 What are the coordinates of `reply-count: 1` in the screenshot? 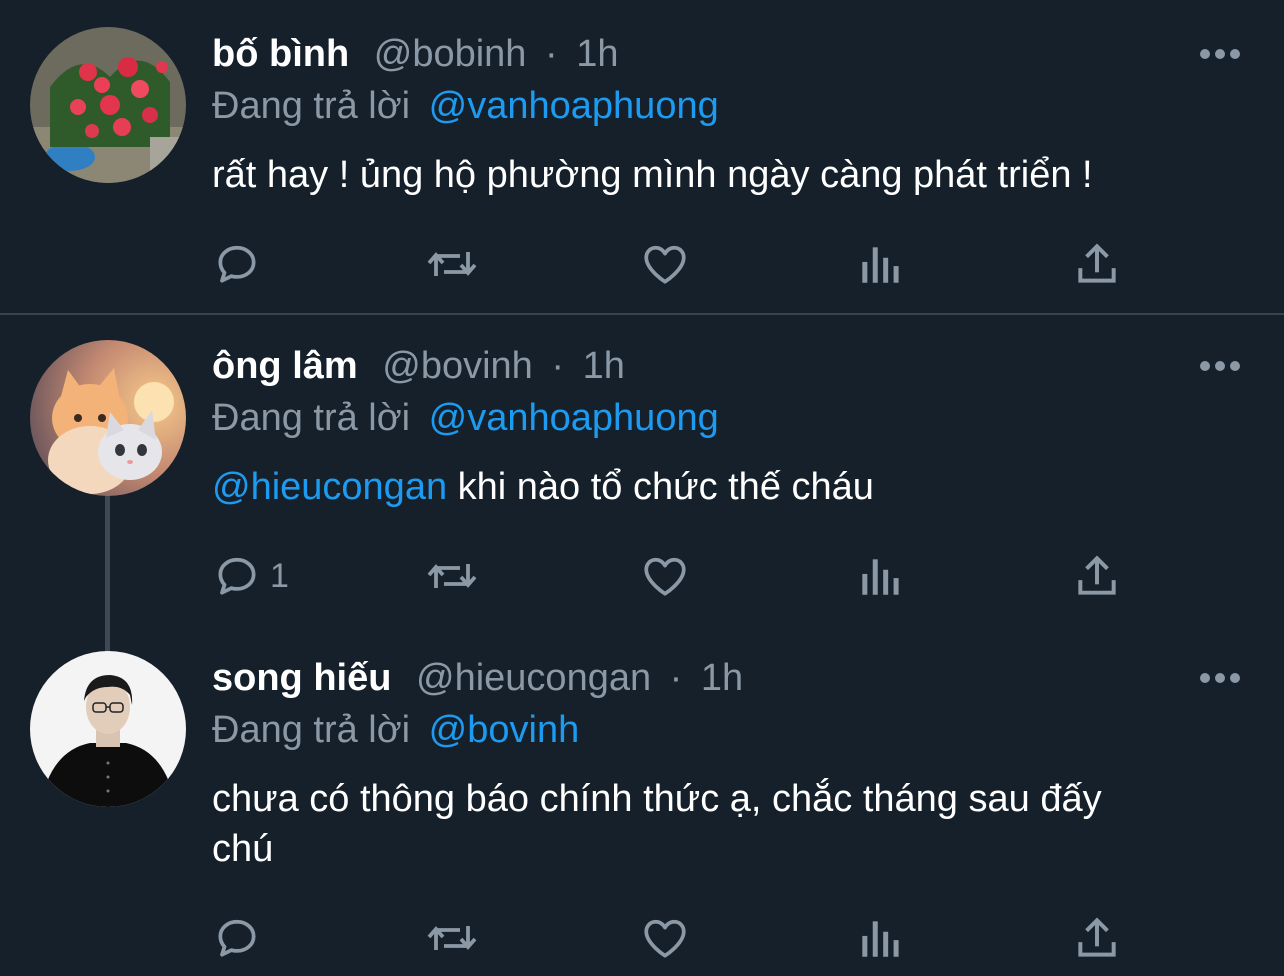 It's located at (279, 575).